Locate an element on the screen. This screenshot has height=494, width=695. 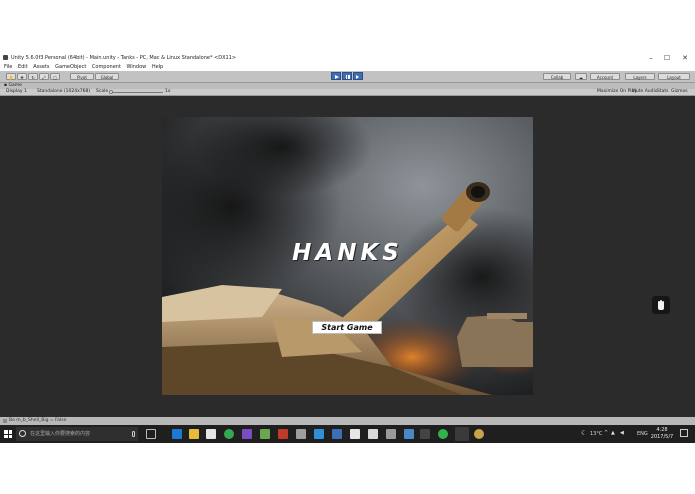
menu-edit: Edit is located at coordinates (23, 67).